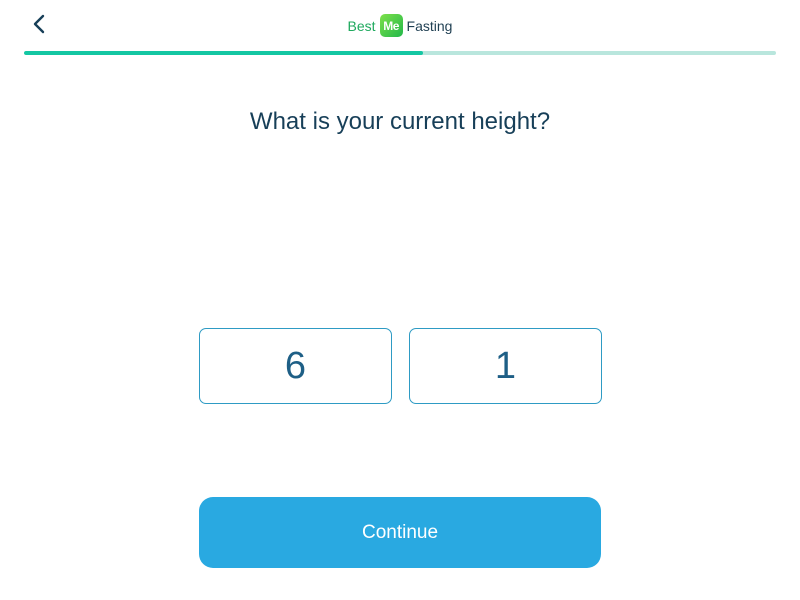  I want to click on logo-text-fasting: Fasting, so click(429, 25).